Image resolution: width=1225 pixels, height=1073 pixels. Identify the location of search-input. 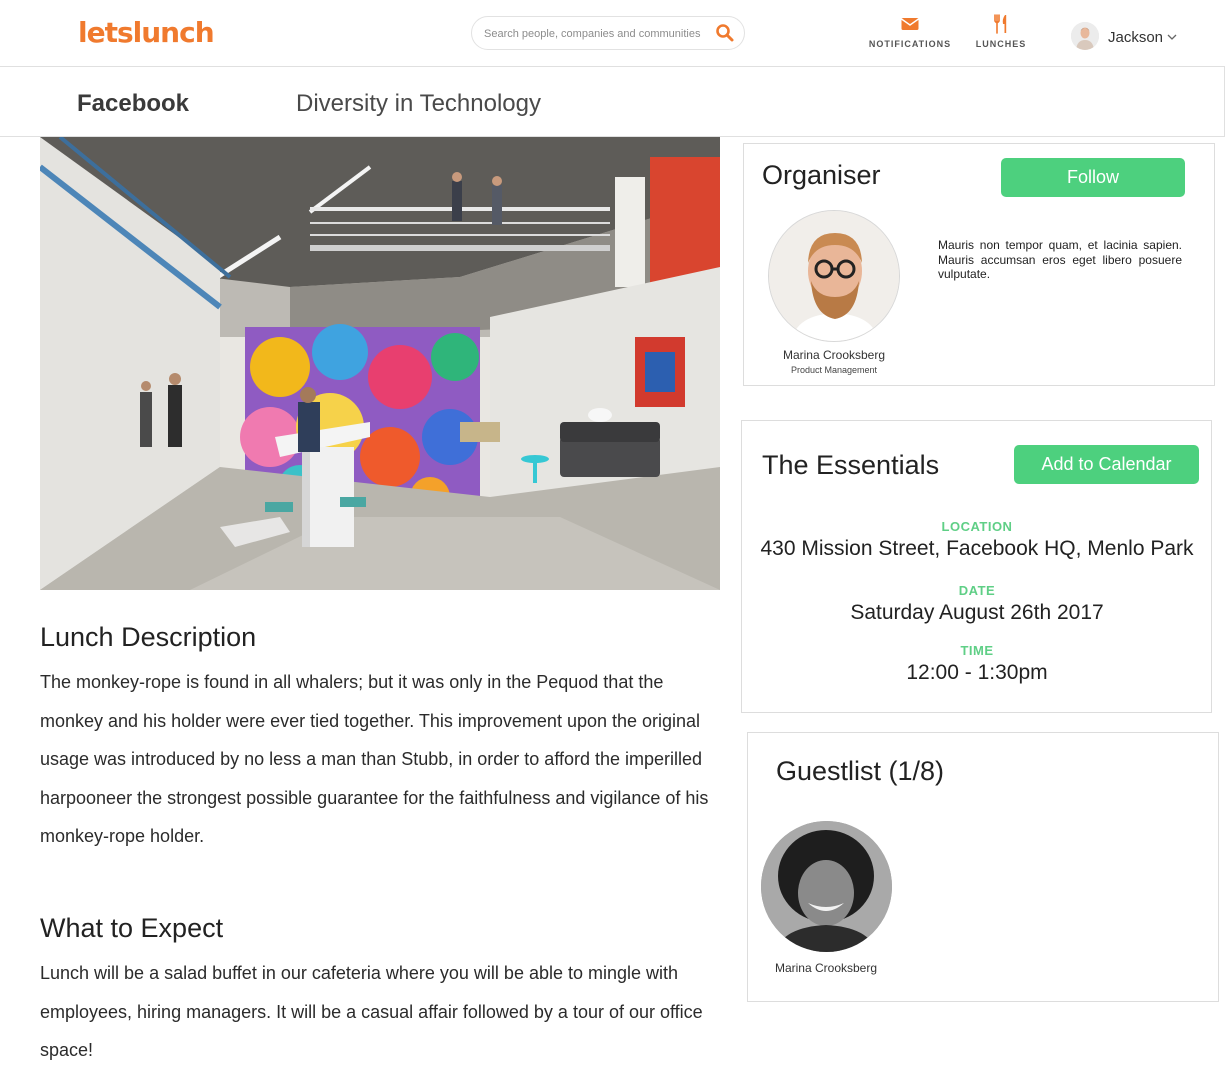
(594, 34).